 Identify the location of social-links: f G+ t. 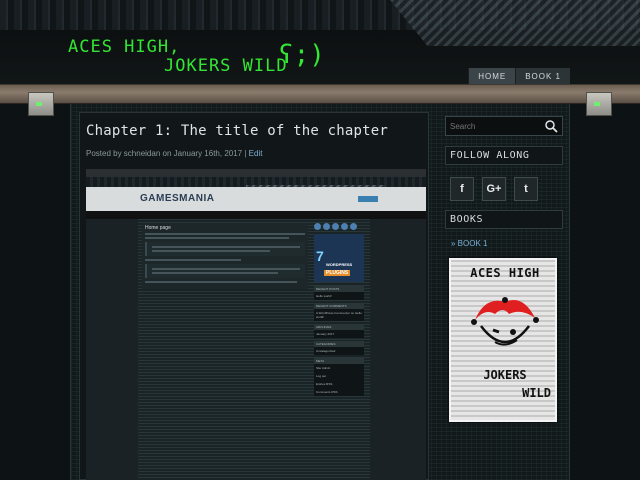
(506, 189).